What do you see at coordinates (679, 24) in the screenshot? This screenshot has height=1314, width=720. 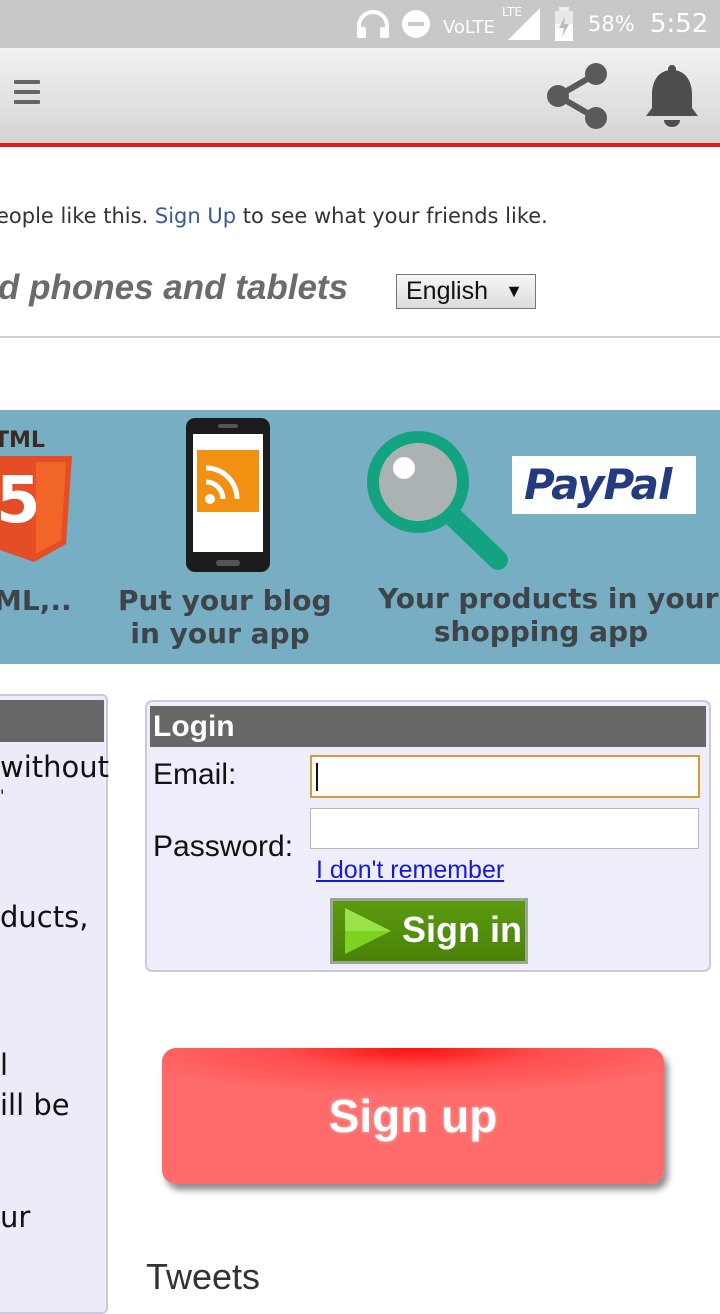 I see `clock: 5:52` at bounding box center [679, 24].